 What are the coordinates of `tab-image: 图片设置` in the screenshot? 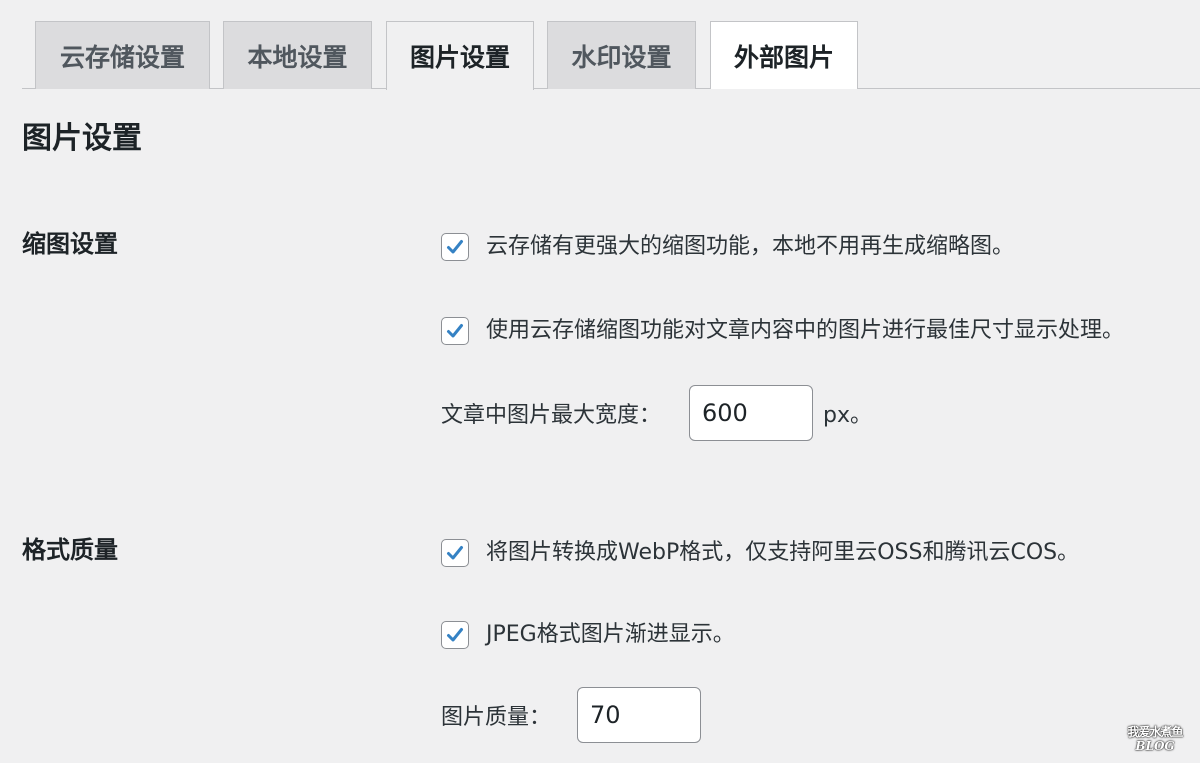 It's located at (460, 55).